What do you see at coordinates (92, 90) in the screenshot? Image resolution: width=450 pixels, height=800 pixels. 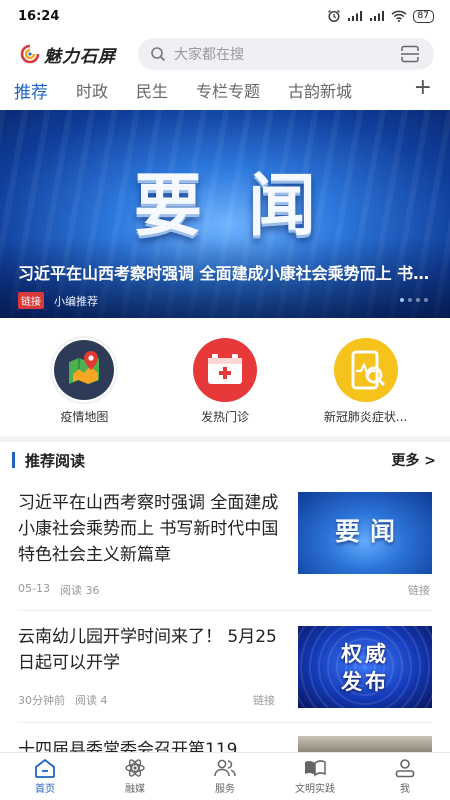 I see `tab-politics: 时政` at bounding box center [92, 90].